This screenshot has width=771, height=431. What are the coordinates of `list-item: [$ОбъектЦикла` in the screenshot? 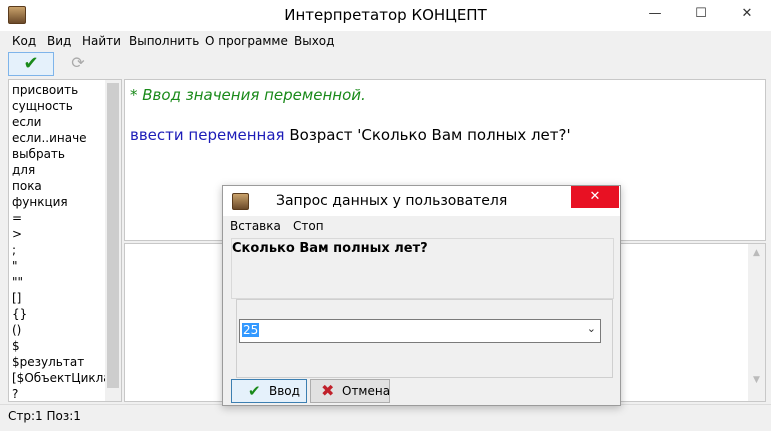 It's located at (61, 378).